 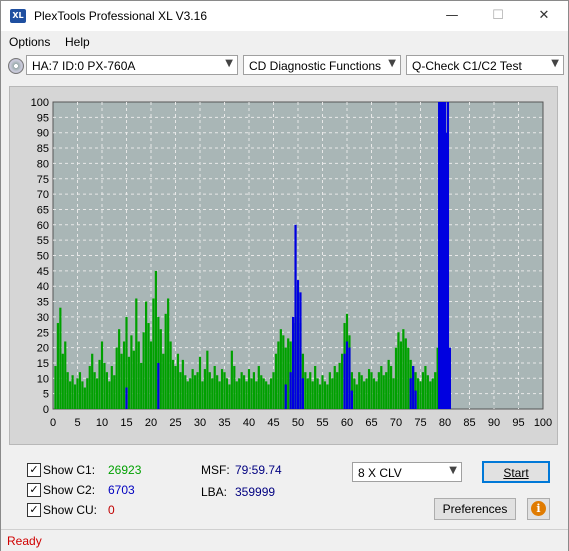 I want to click on title-bar: XL PlexTools Professional XL V3.16 — ☐ ✕, so click(x=284, y=16).